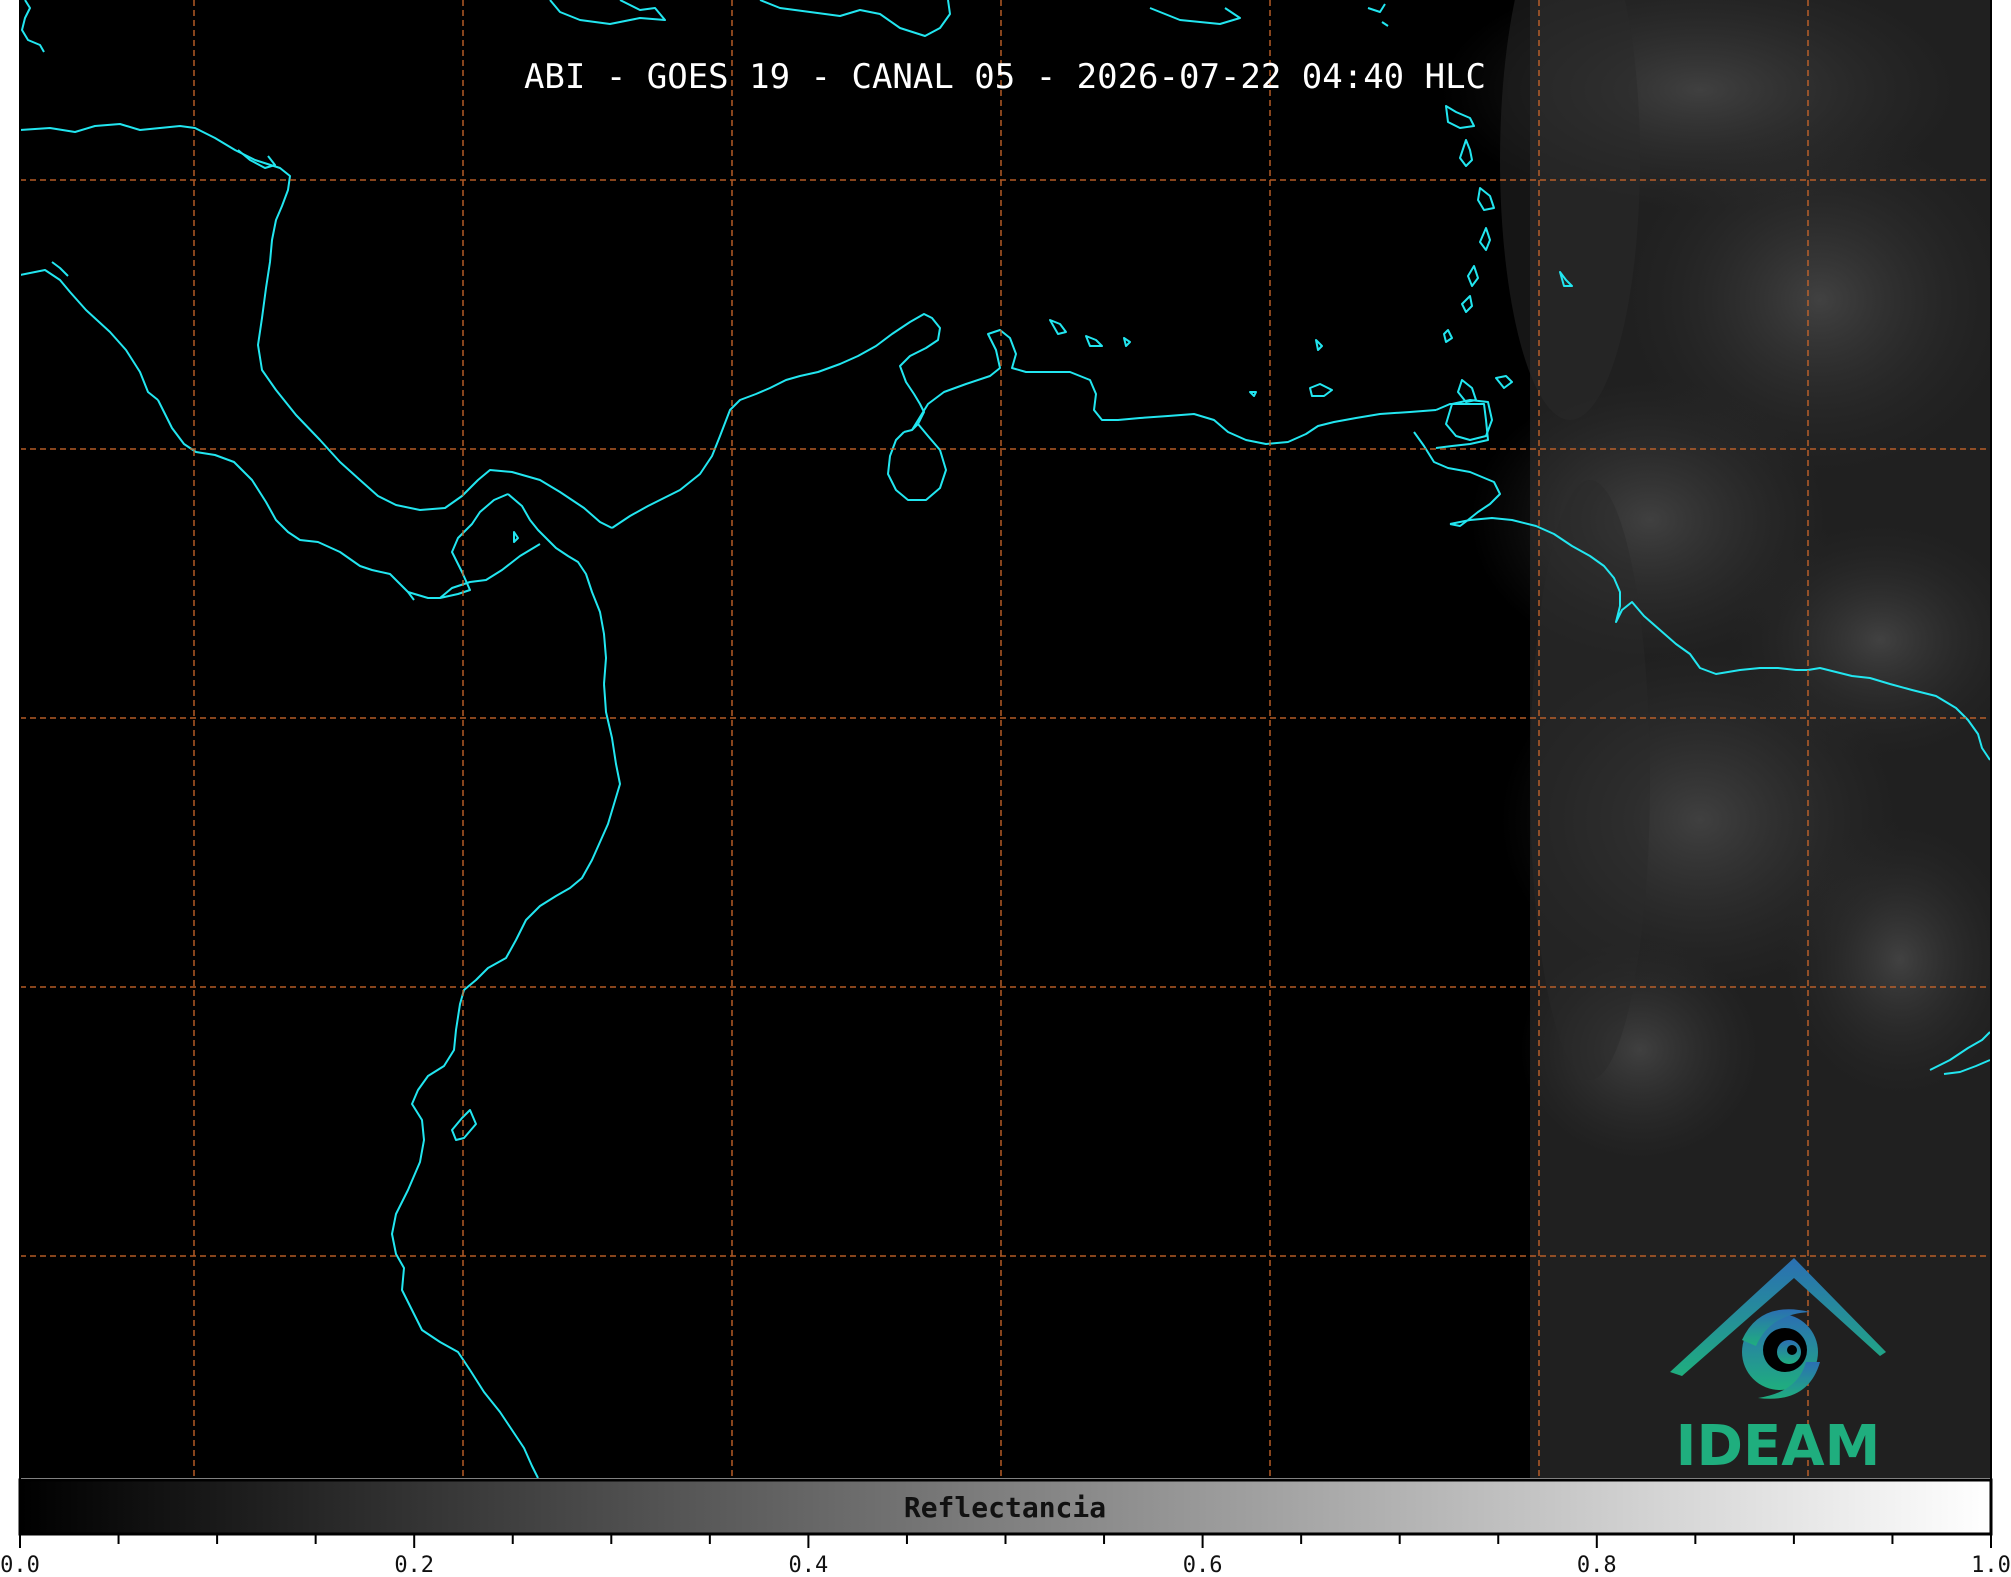 This screenshot has height=1577, width=2011. I want to click on colorbar-tick-label: 0.6, so click(1203, 1565).